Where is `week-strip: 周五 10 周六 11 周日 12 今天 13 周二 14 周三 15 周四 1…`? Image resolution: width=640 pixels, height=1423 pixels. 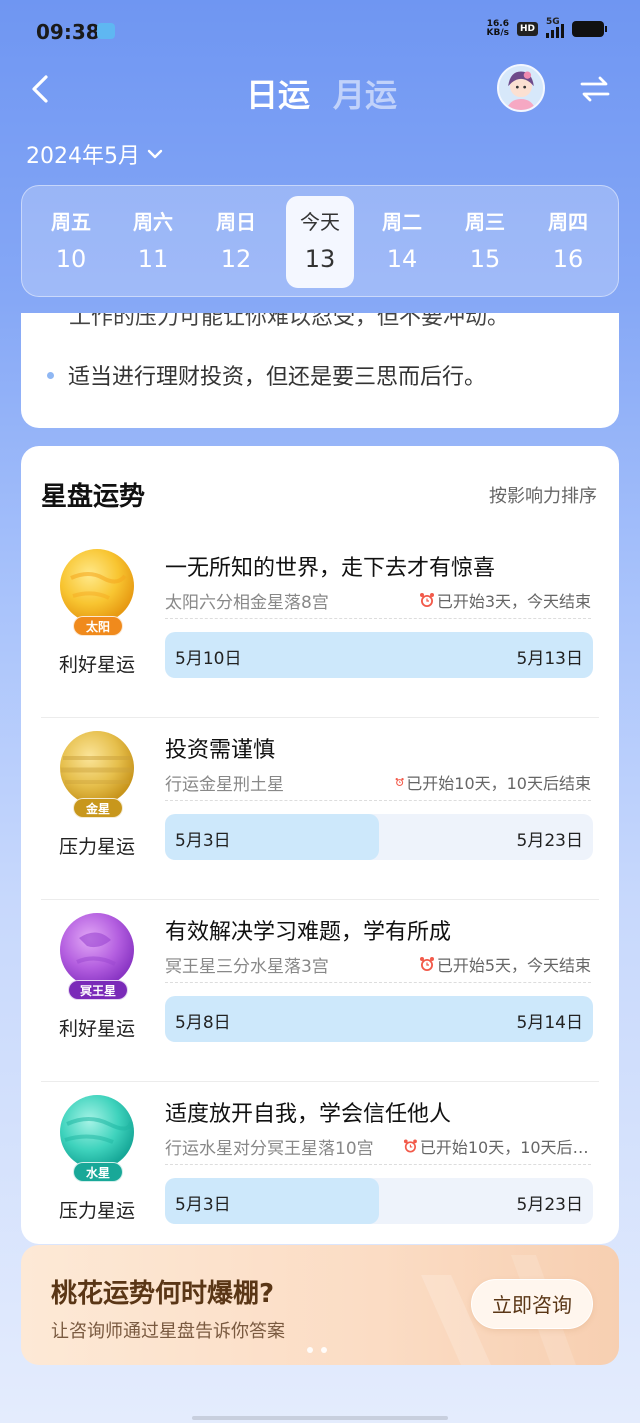 week-strip: 周五 10 周六 11 周日 12 今天 13 周二 14 周三 15 周四 1… is located at coordinates (320, 241).